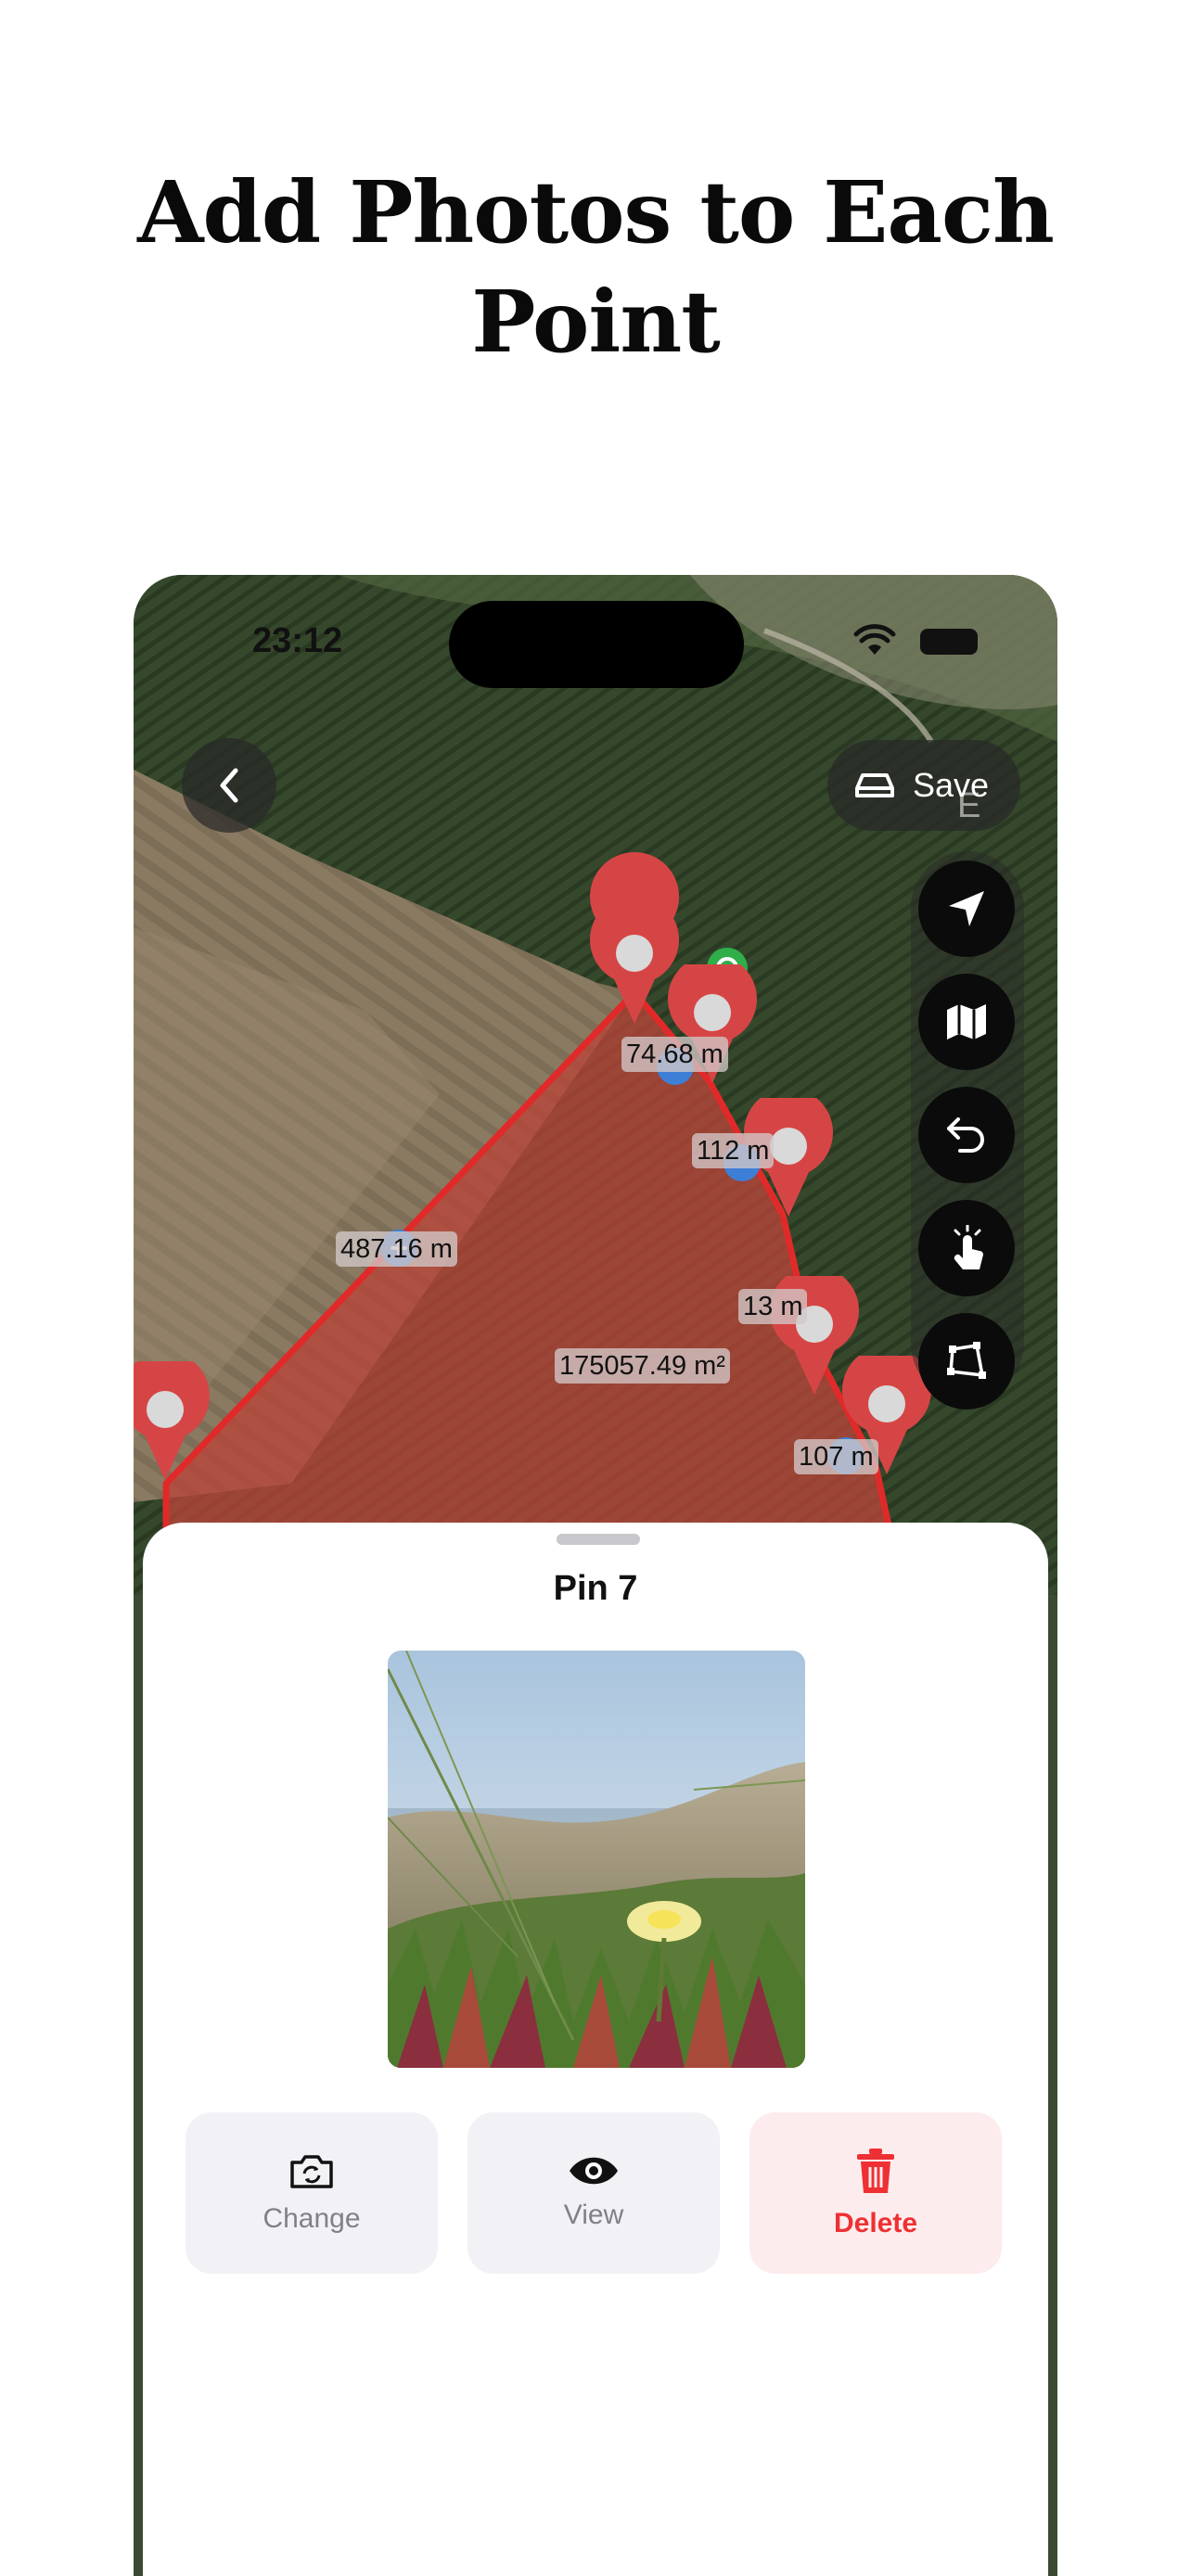 The image size is (1191, 2576). Describe the element at coordinates (874, 785) in the screenshot. I see `save-drive-icon` at that location.